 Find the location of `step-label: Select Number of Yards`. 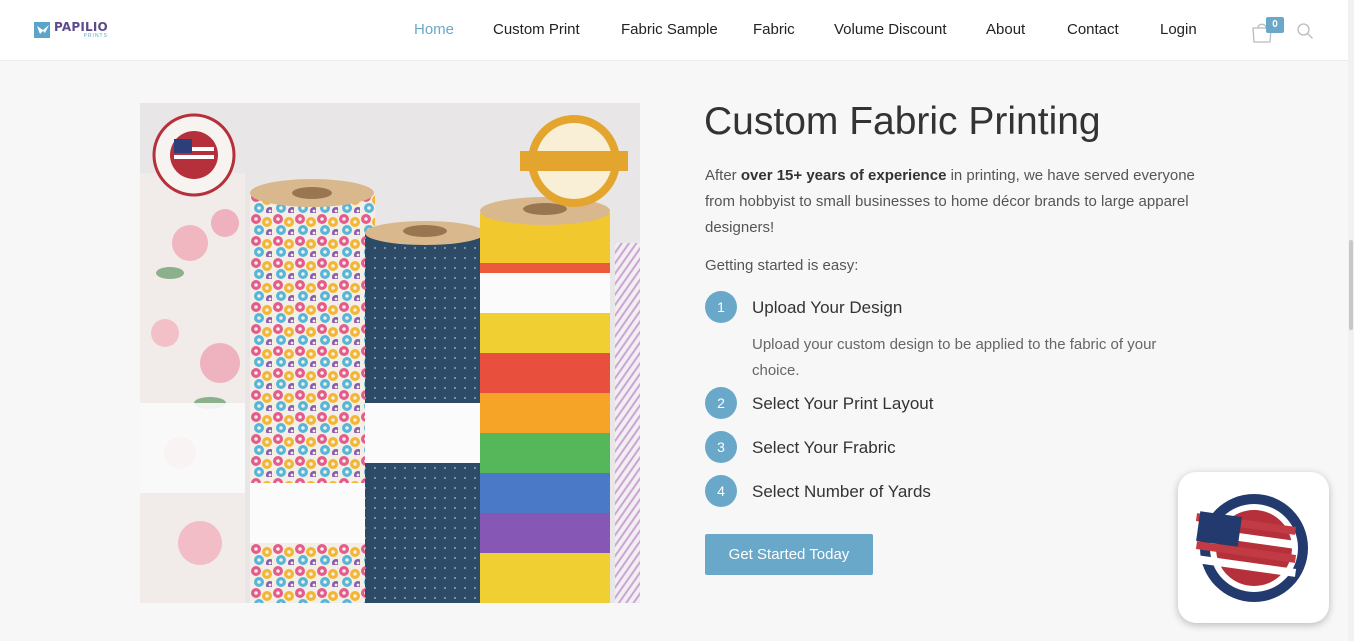

step-label: Select Number of Yards is located at coordinates (841, 491).